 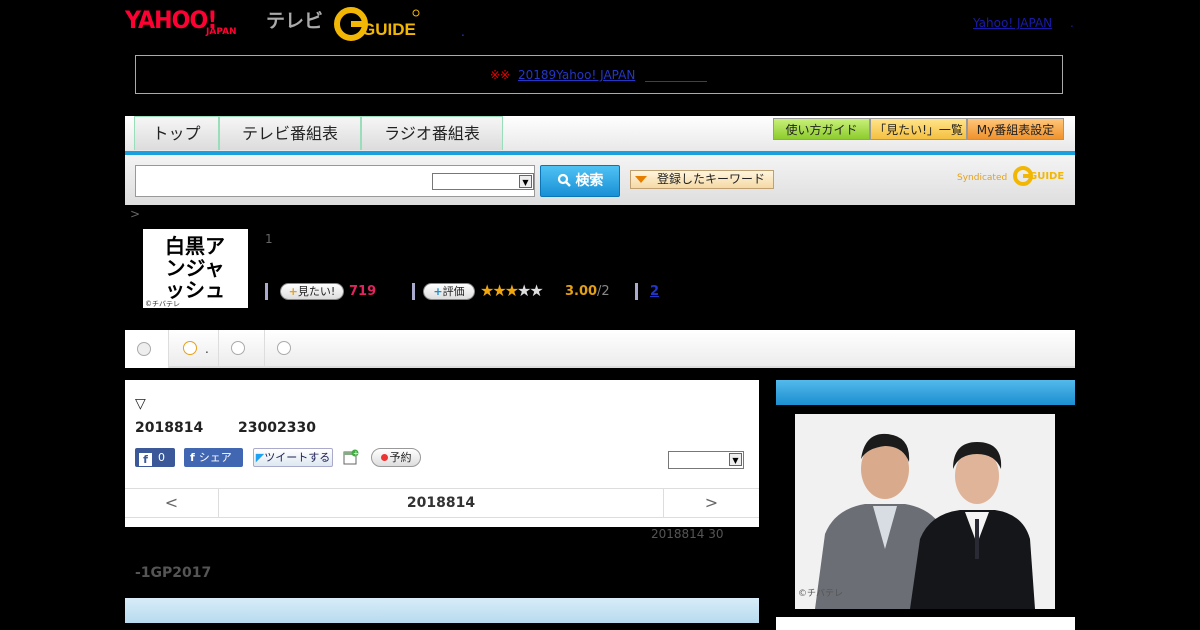 I want to click on facebook-like-count: 0, so click(x=161, y=457).